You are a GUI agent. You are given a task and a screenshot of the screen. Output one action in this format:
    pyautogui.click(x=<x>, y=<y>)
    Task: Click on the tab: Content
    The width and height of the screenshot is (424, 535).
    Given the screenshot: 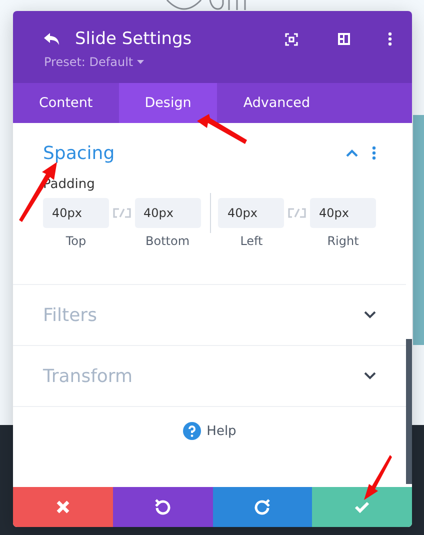 What is the action you would take?
    pyautogui.click(x=66, y=103)
    